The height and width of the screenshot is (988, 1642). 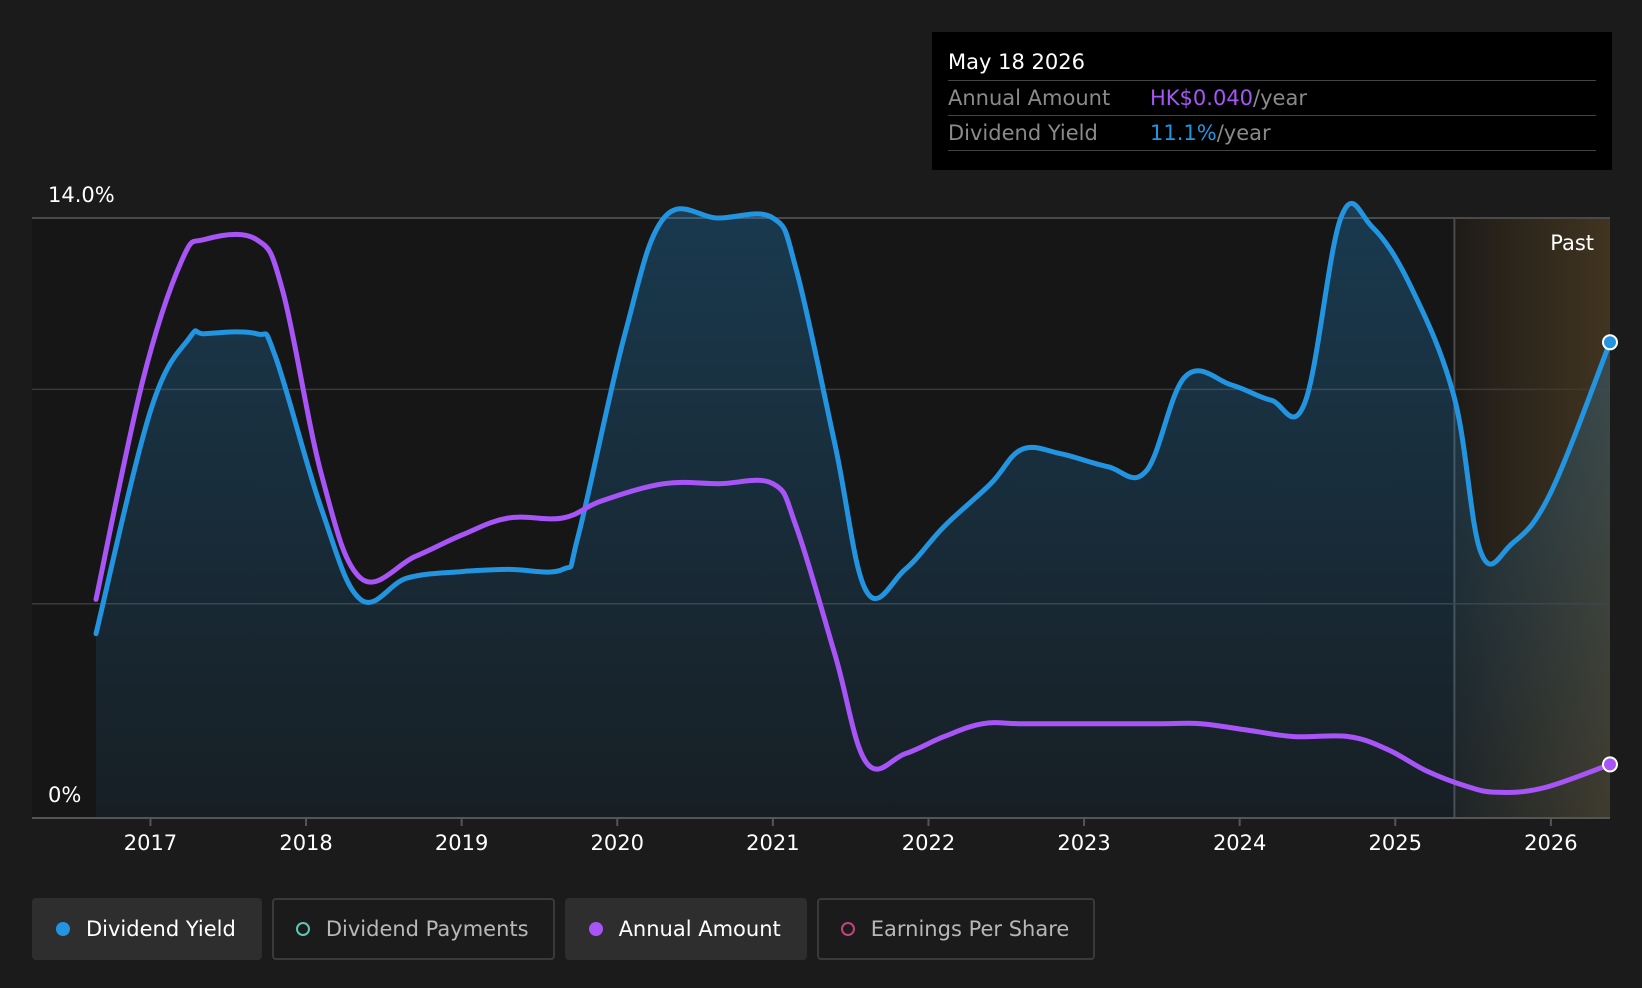 What do you see at coordinates (461, 843) in the screenshot?
I see `x-tick-label: 2019` at bounding box center [461, 843].